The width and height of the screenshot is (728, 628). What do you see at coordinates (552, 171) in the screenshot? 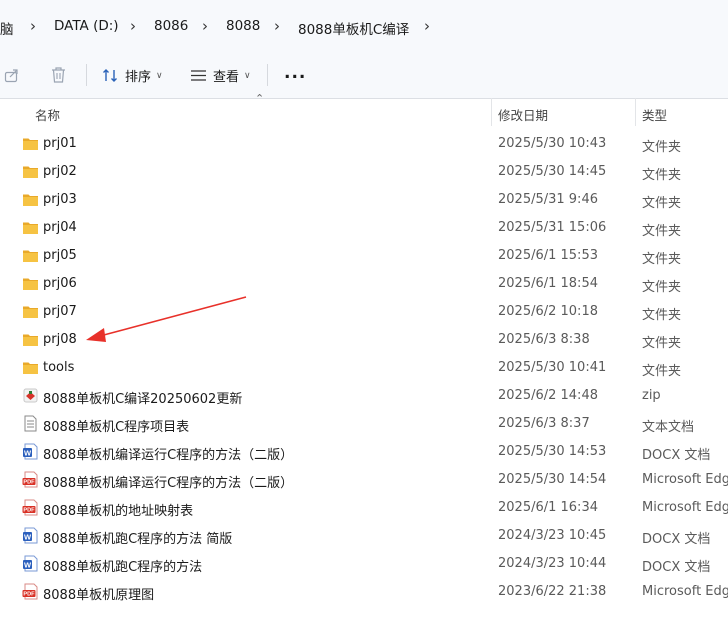
I see `file-modified-date: 2025/5/30 14:45` at bounding box center [552, 171].